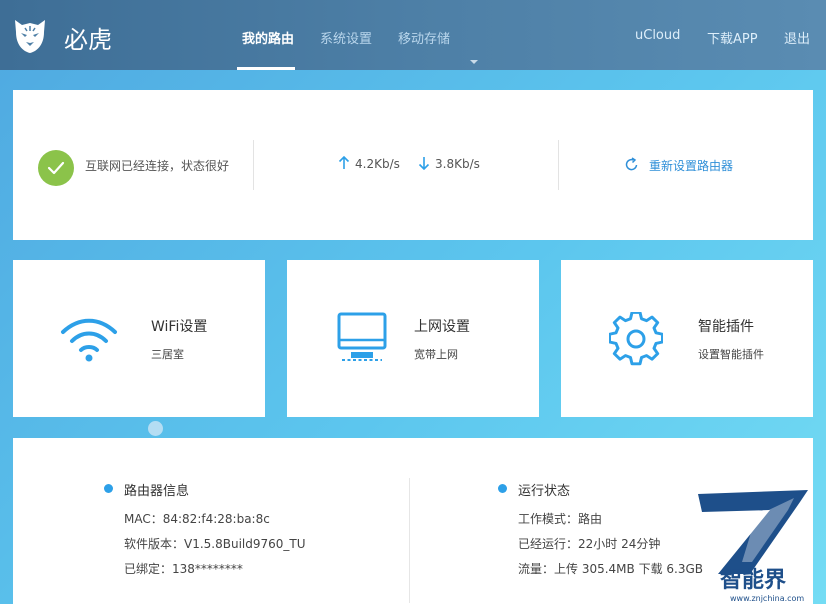 The width and height of the screenshot is (826, 604). Describe the element at coordinates (436, 354) in the screenshot. I see `internet-settings-subtitle: 宽带上网` at that location.